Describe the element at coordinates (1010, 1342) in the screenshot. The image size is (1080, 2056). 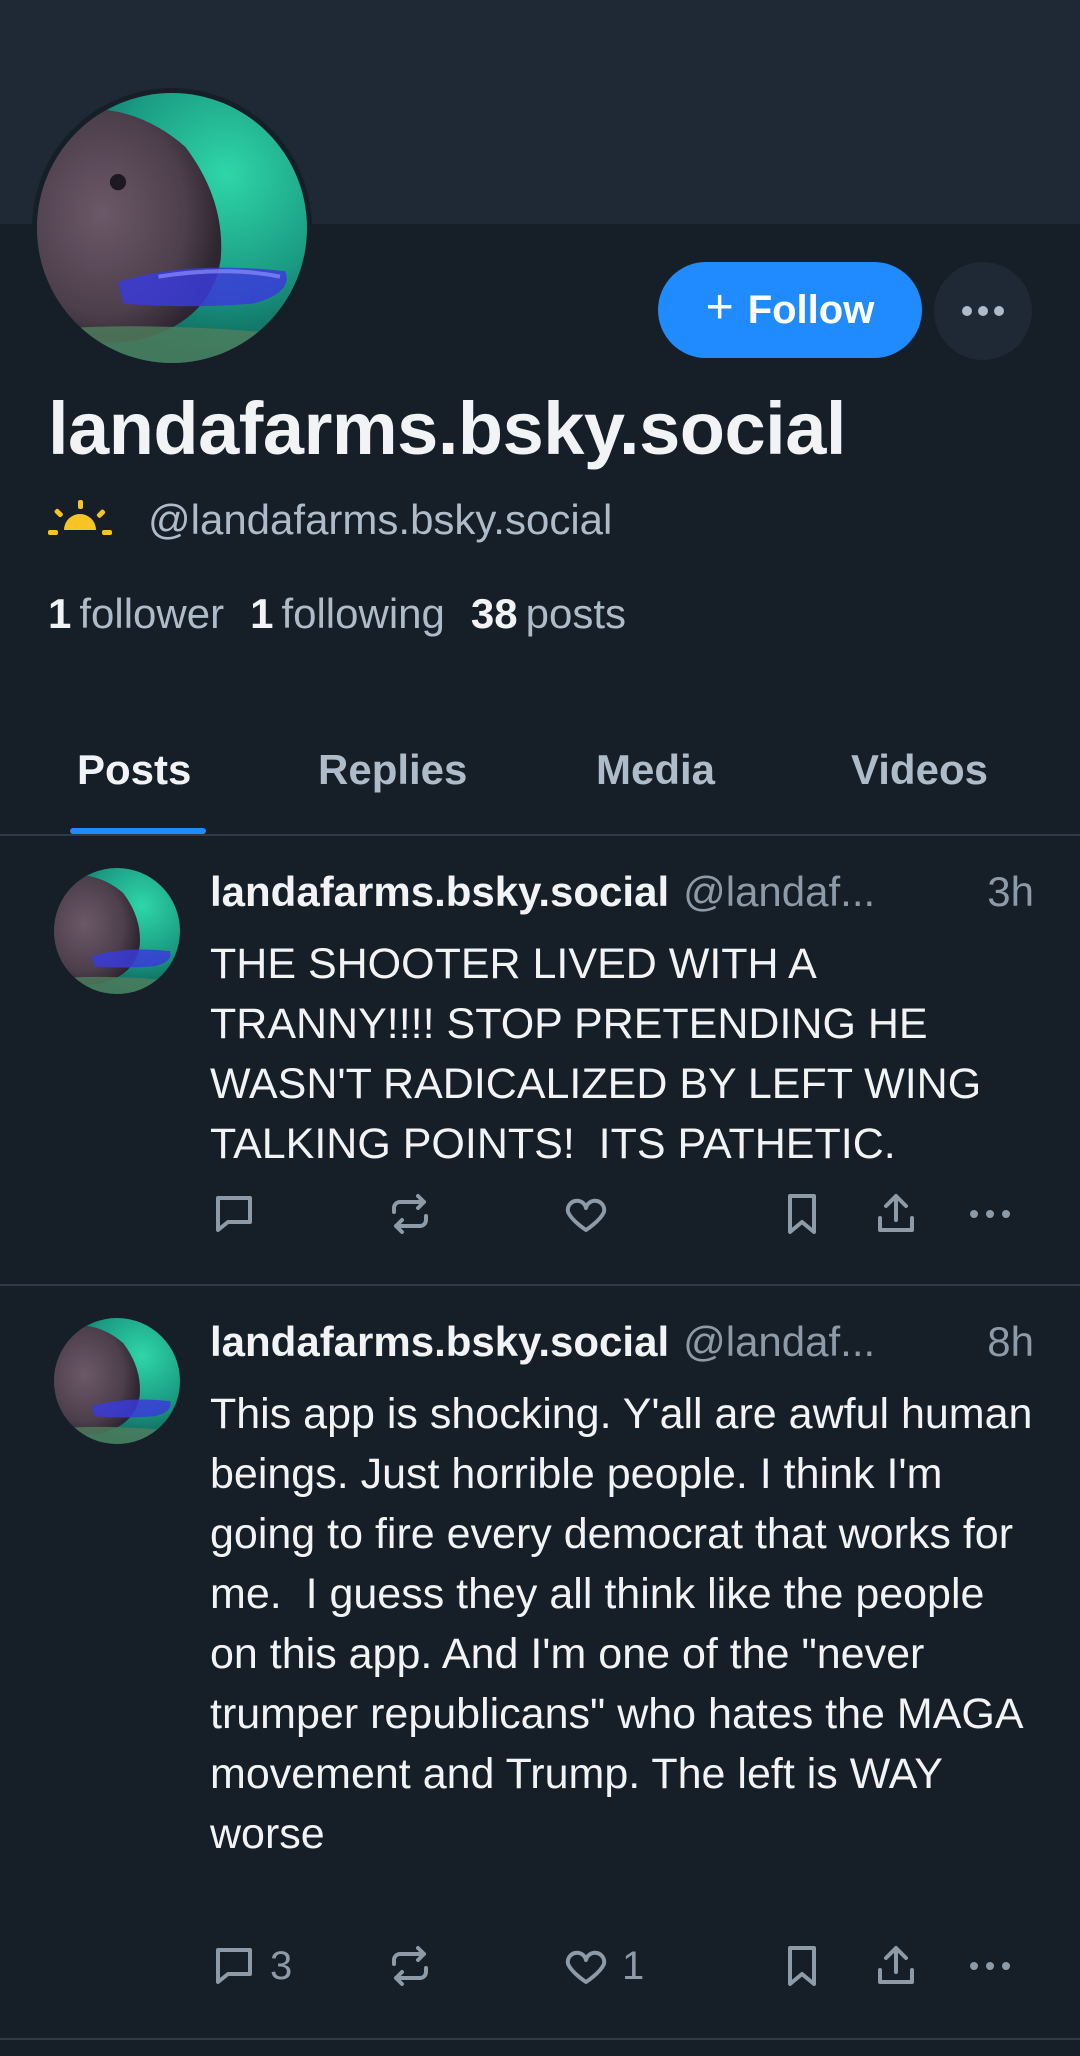
I see `post-timestamp: 8h` at that location.